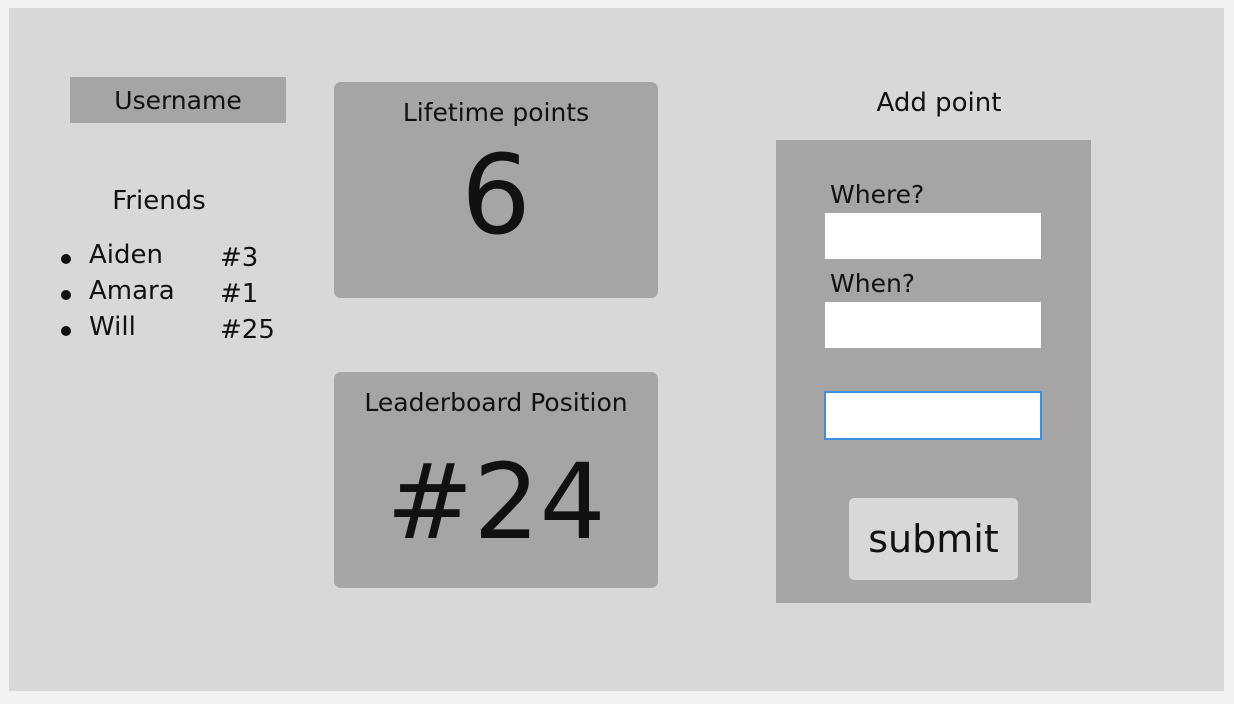 This screenshot has height=704, width=1234. What do you see at coordinates (496, 402) in the screenshot?
I see `leaderboard-position-title: Leaderboard Position` at bounding box center [496, 402].